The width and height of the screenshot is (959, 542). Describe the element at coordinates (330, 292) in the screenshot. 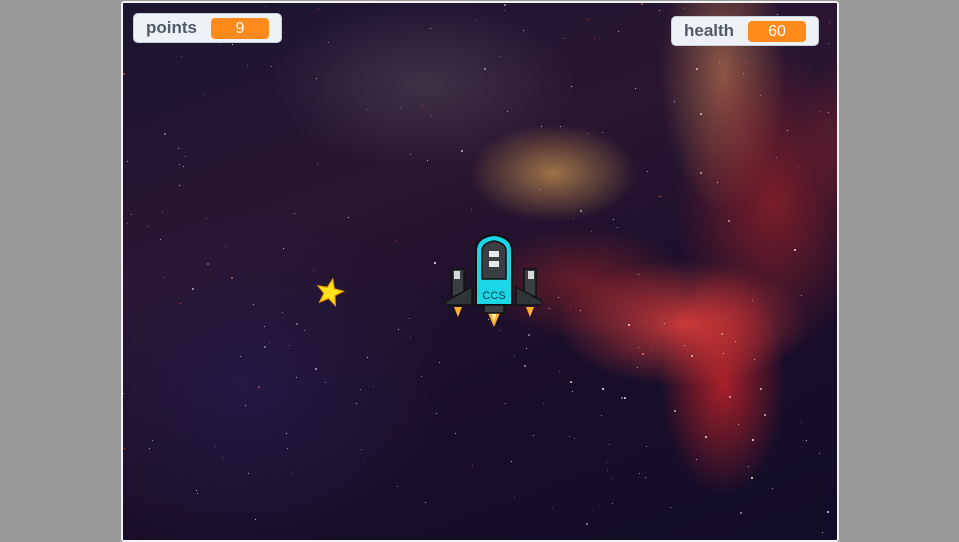

I see `star-sprite` at that location.